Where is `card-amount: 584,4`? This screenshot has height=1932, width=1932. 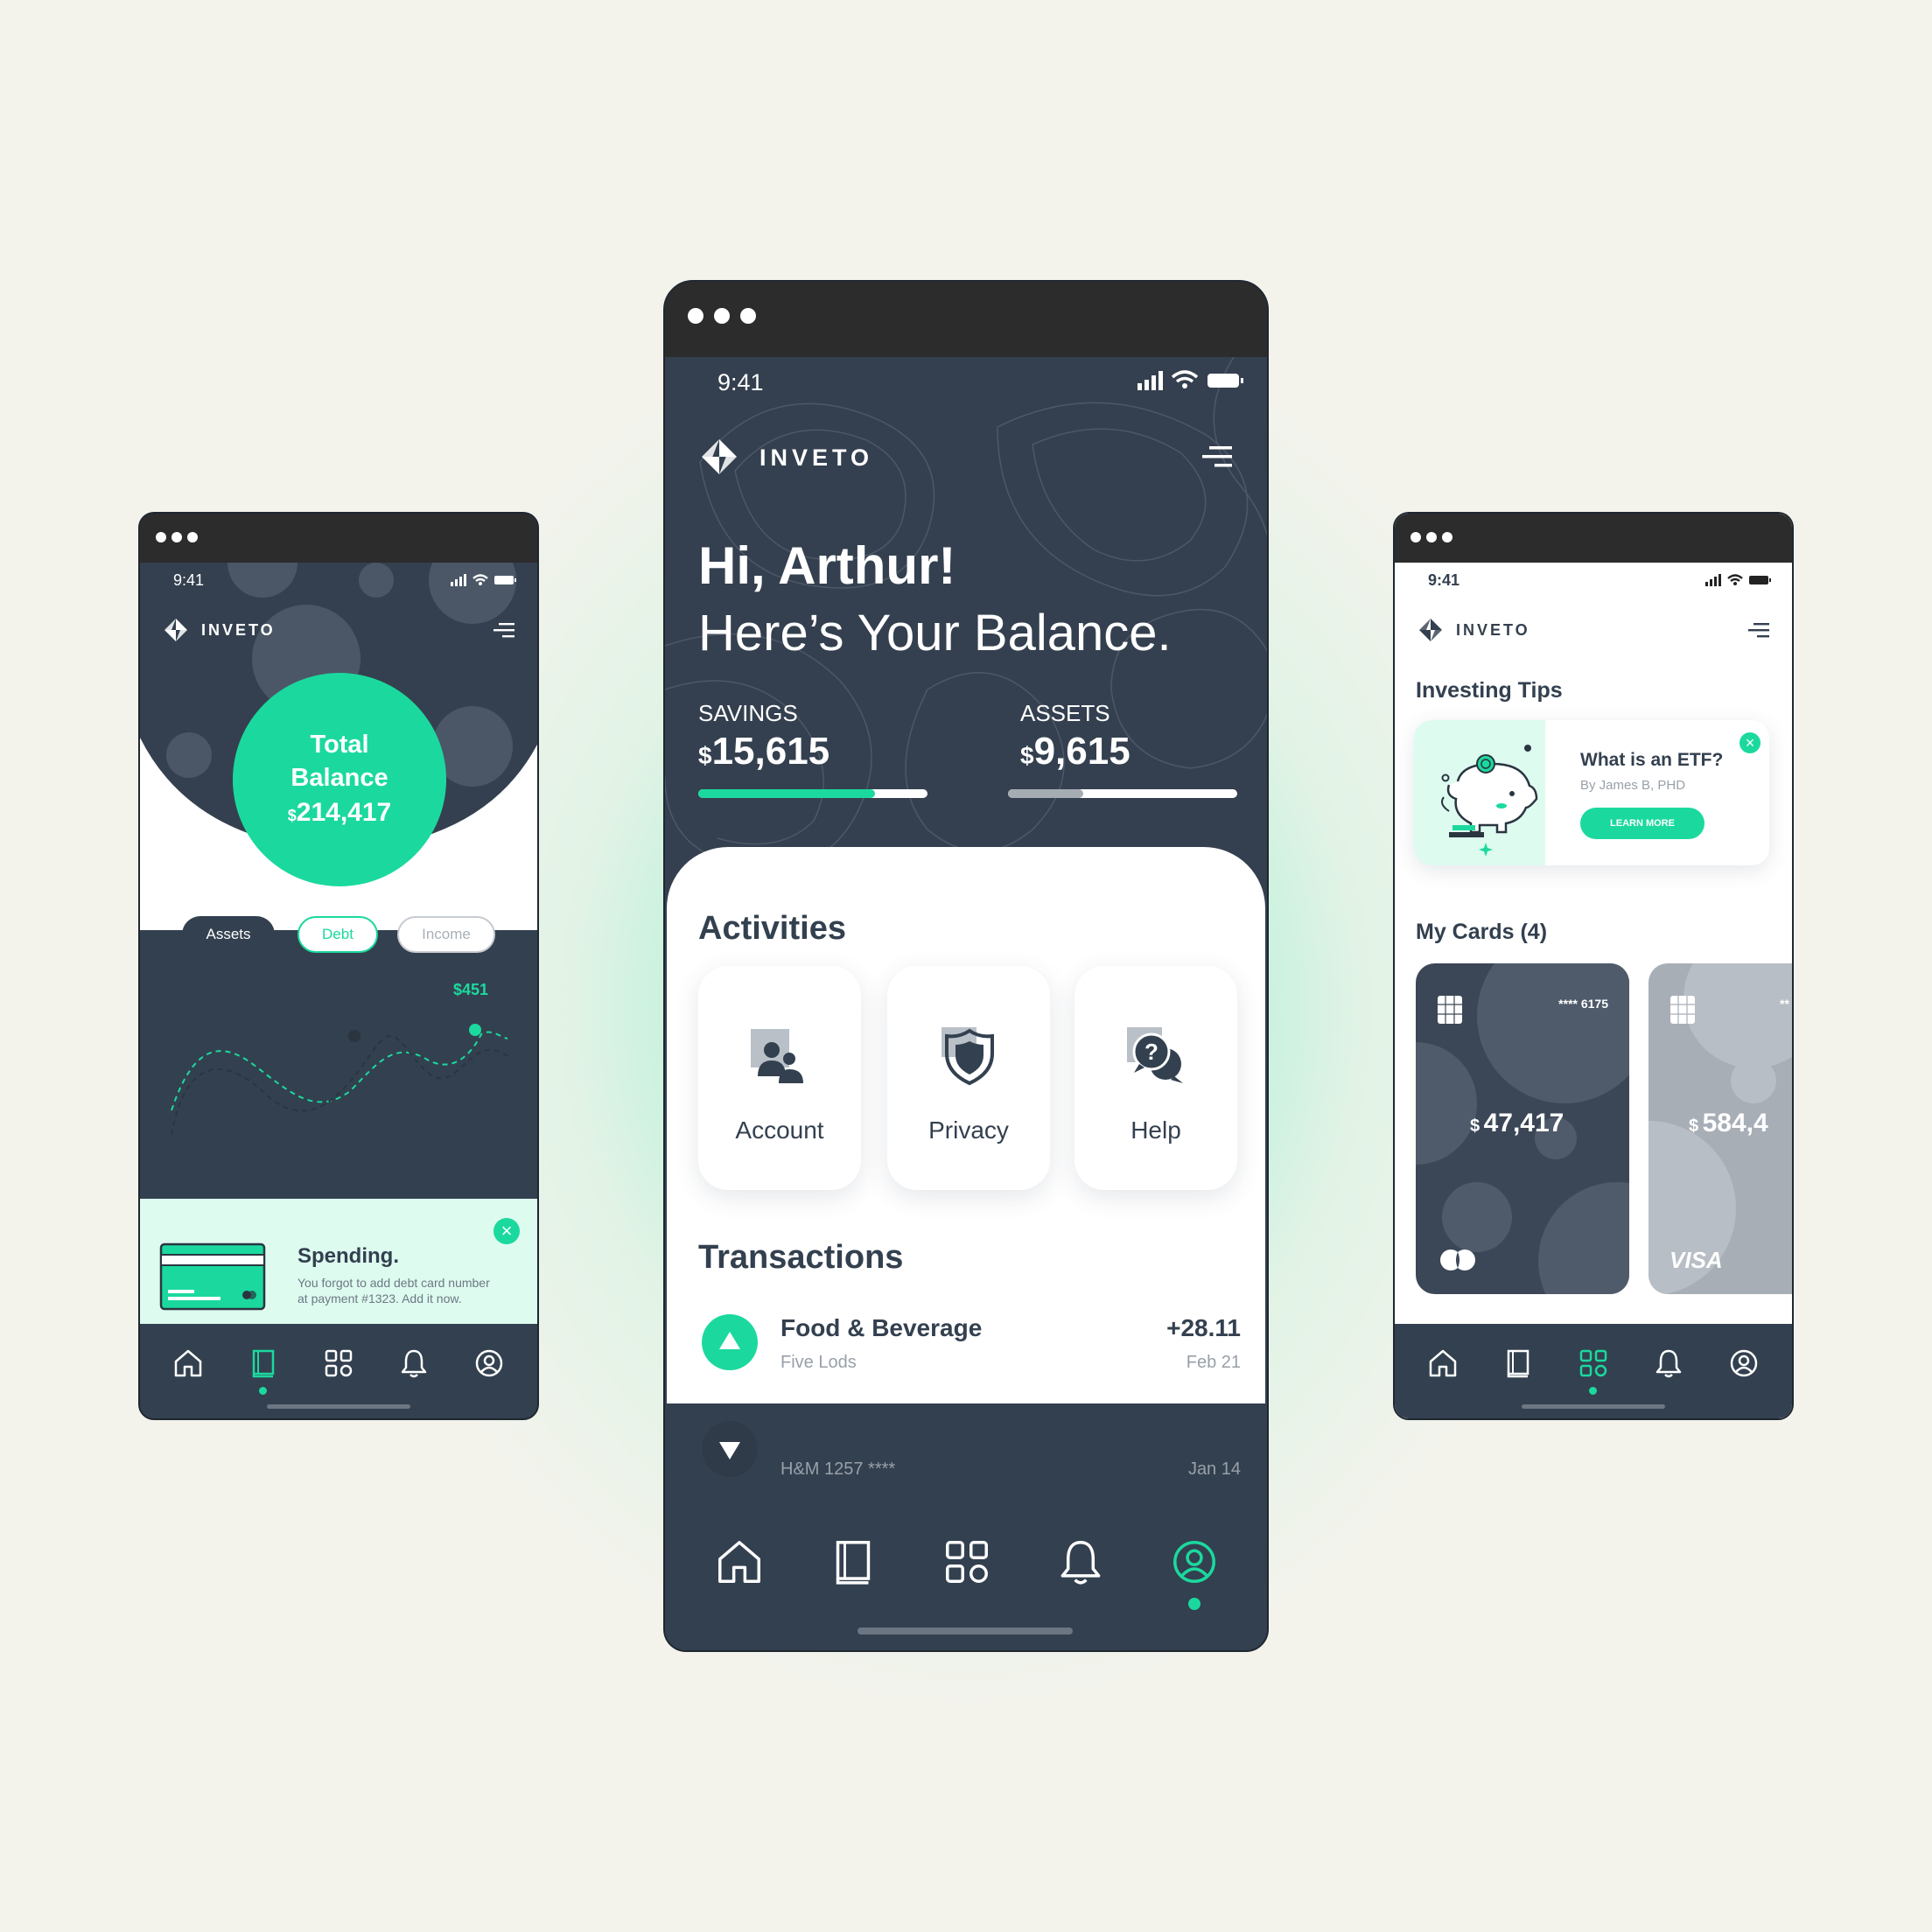 card-amount: 584,4 is located at coordinates (1735, 1123).